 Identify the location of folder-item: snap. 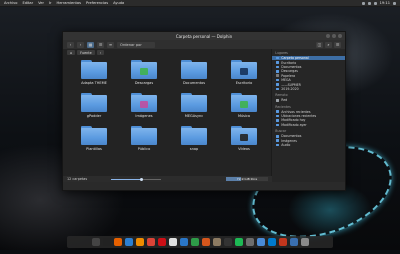
(194, 140).